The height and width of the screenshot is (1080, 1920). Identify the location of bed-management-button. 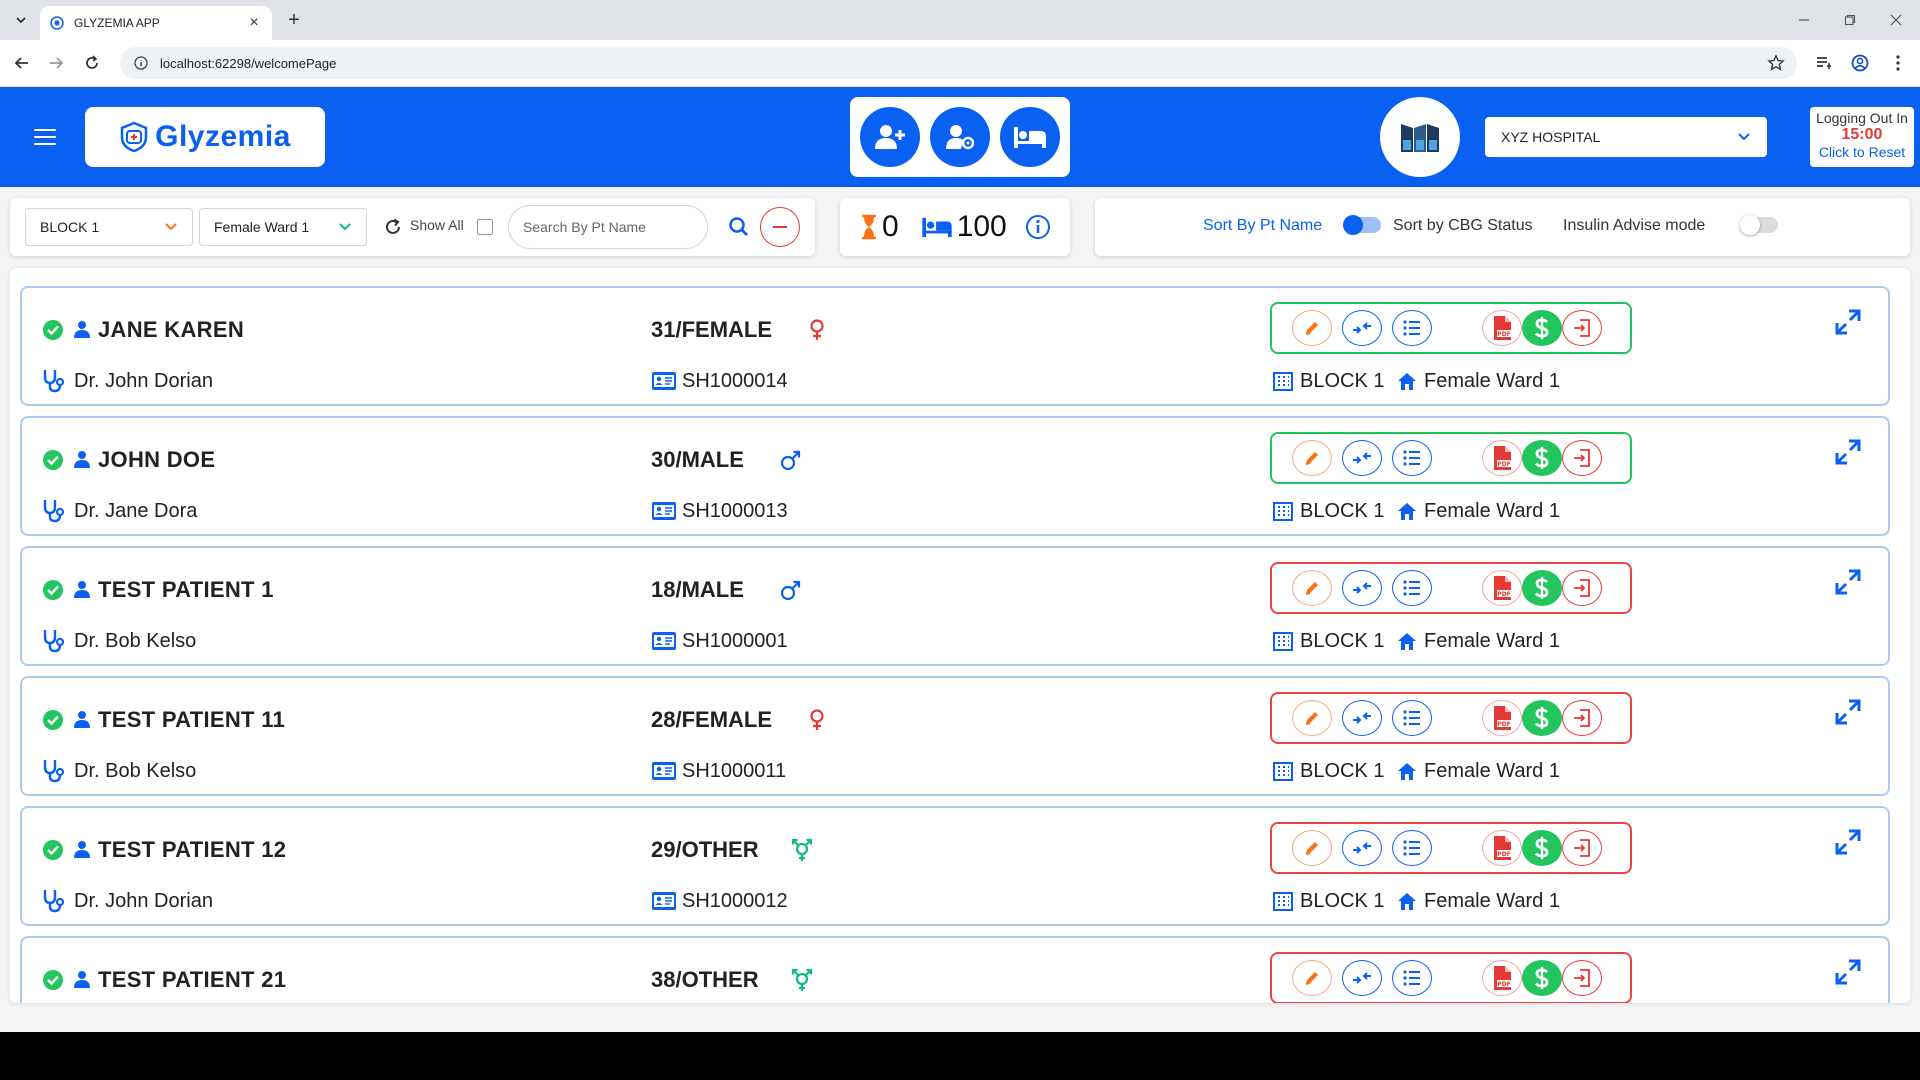
(1030, 137).